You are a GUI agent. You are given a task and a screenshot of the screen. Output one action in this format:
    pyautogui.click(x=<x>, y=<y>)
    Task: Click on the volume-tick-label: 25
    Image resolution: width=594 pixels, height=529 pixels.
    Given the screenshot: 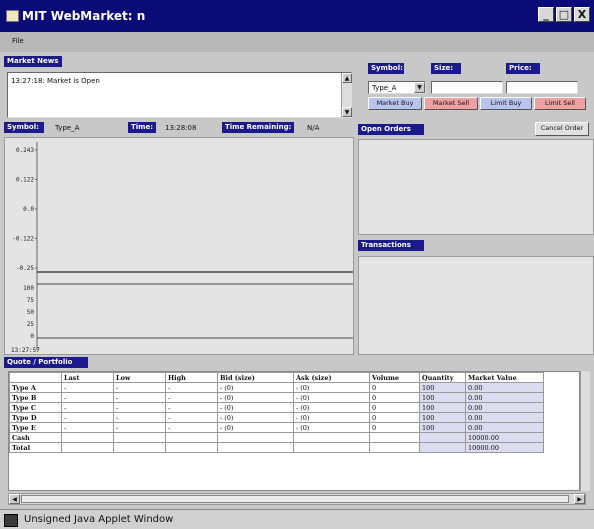 What is the action you would take?
    pyautogui.click(x=31, y=324)
    